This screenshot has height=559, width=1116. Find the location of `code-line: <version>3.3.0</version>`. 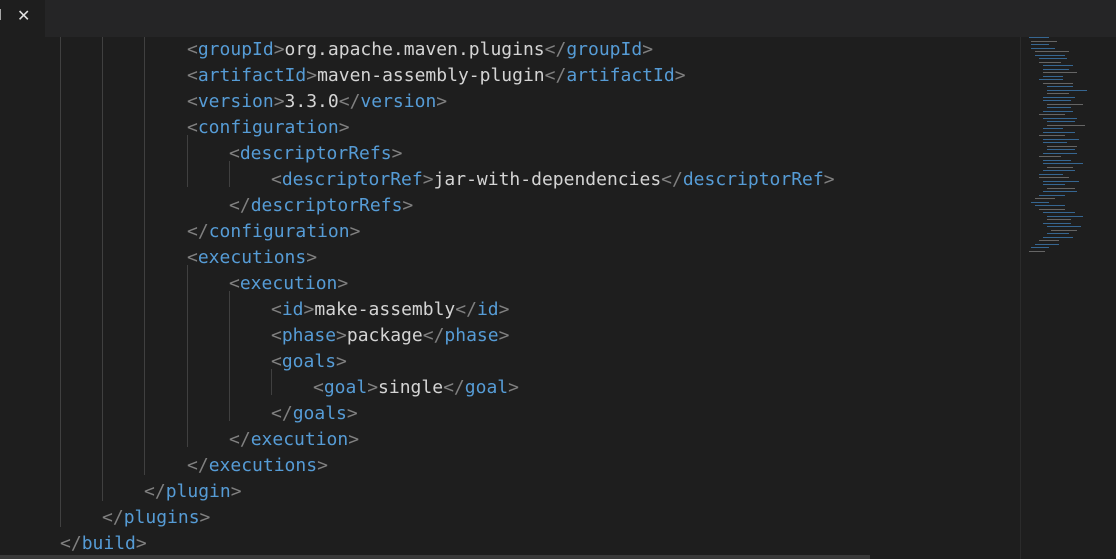

code-line: <version>3.3.0</version> is located at coordinates (317, 101).